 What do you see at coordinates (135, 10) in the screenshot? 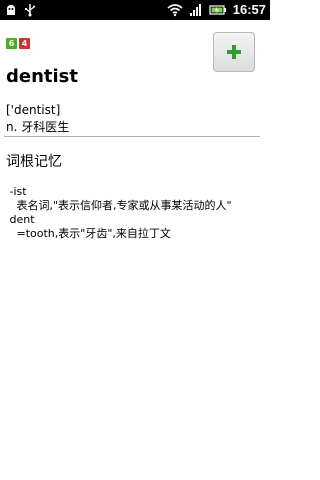
I see `status-bar: 16:57` at bounding box center [135, 10].